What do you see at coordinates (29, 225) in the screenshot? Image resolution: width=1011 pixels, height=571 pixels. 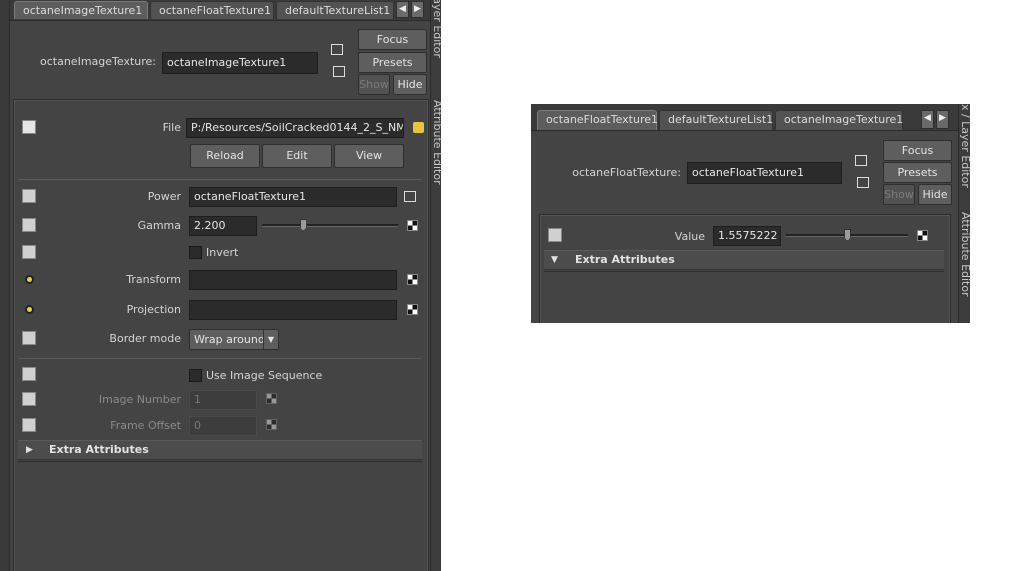 I see `gamma-attribute-icon` at bounding box center [29, 225].